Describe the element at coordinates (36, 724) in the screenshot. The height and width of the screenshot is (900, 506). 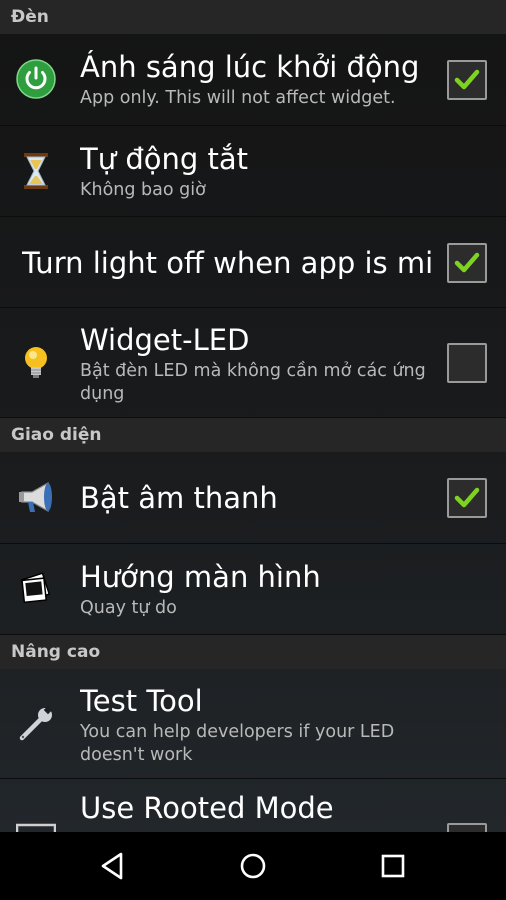
I see `wrench-icon` at that location.